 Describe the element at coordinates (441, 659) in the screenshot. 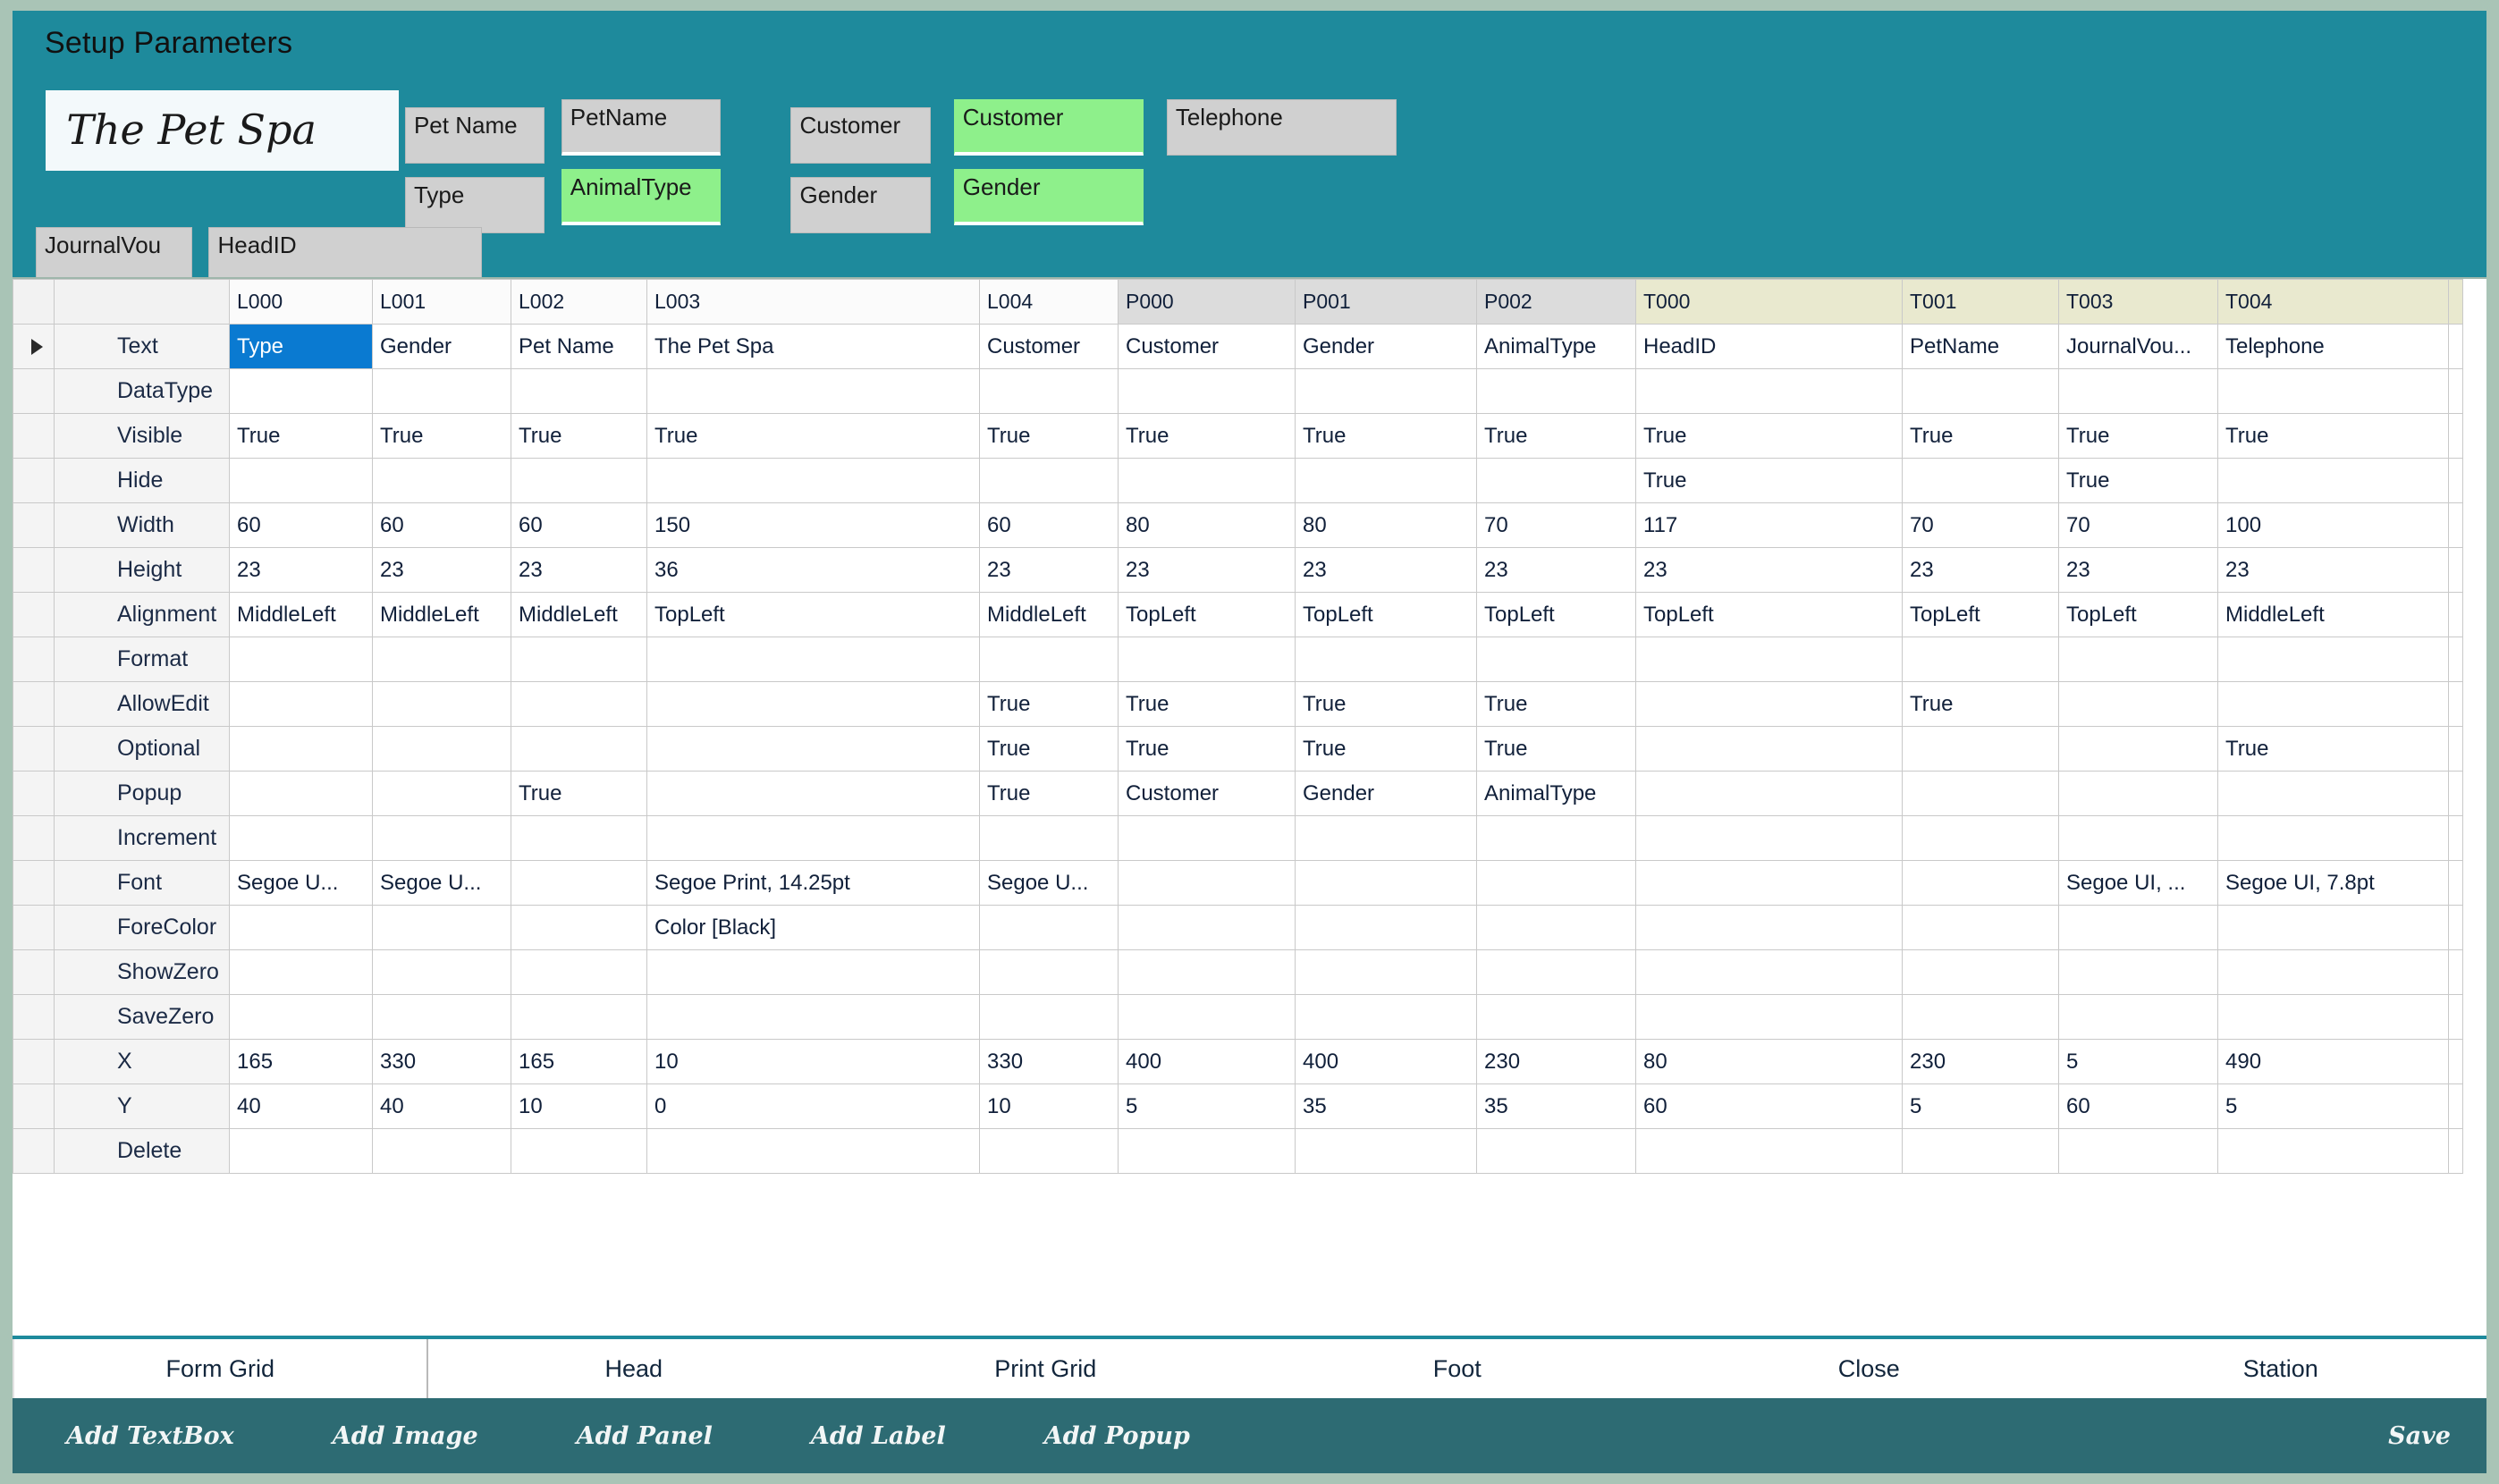

I see `cell-L001-format` at that location.